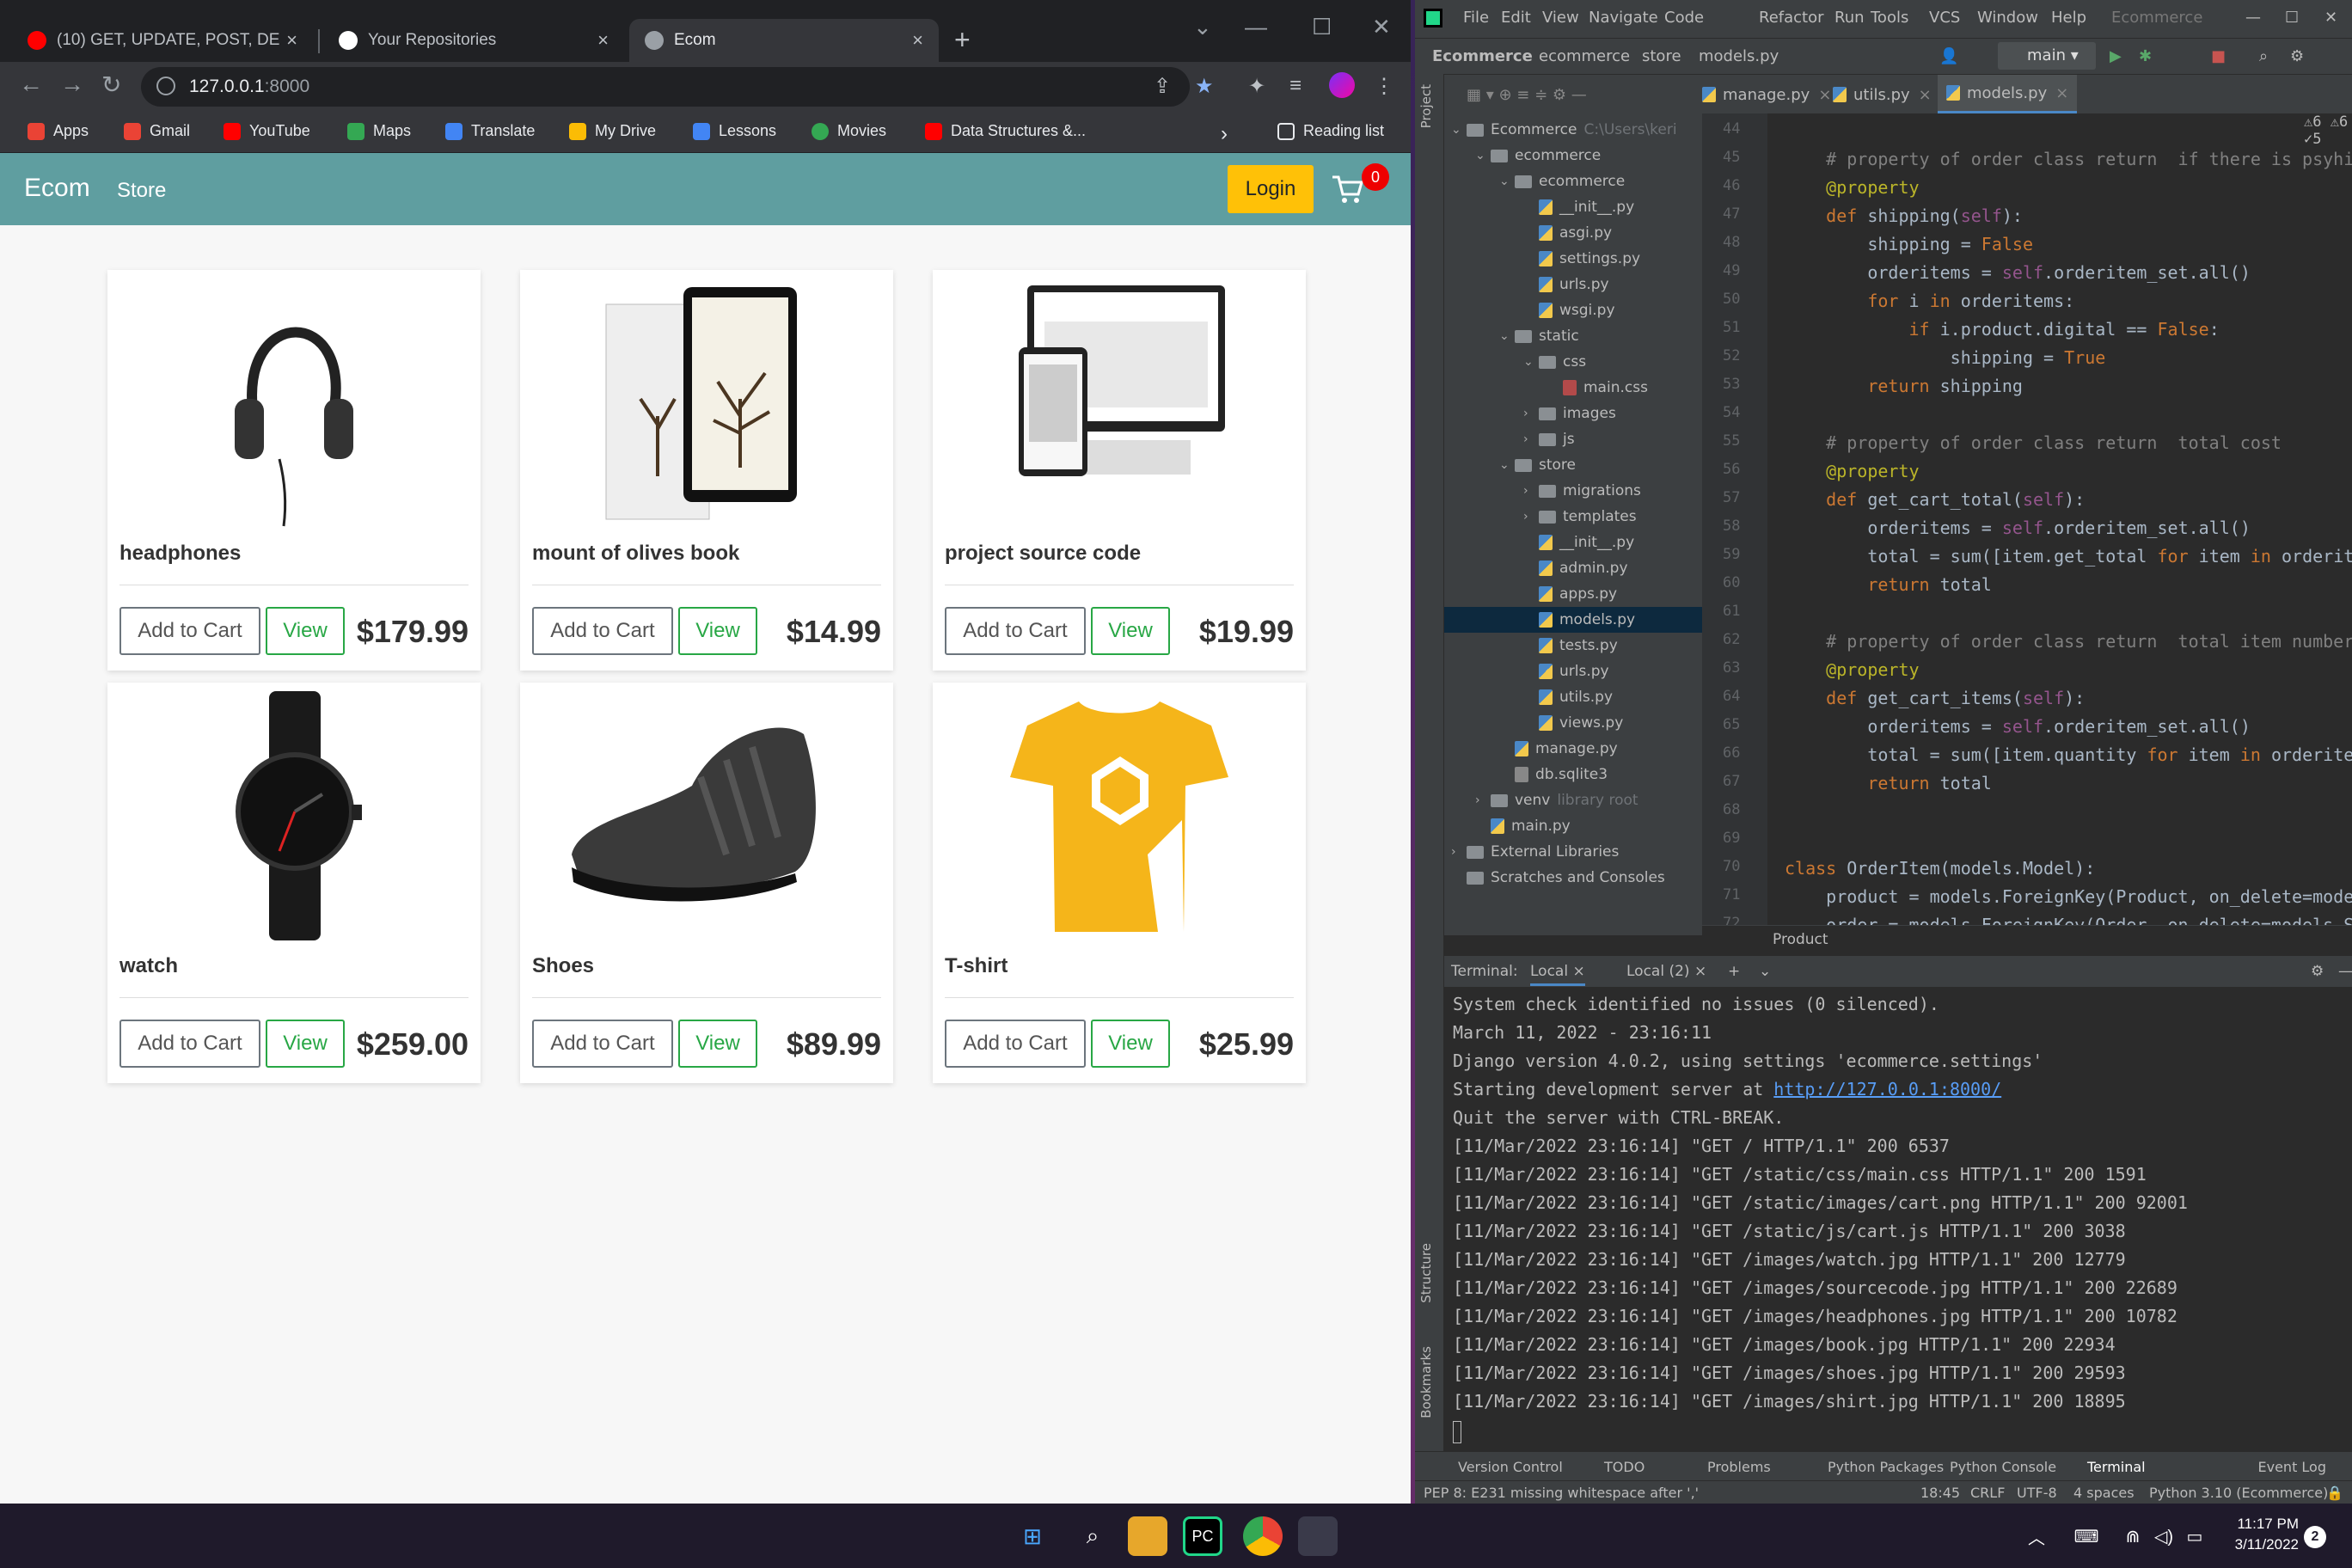  I want to click on menu-icon: ⋮, so click(1384, 86).